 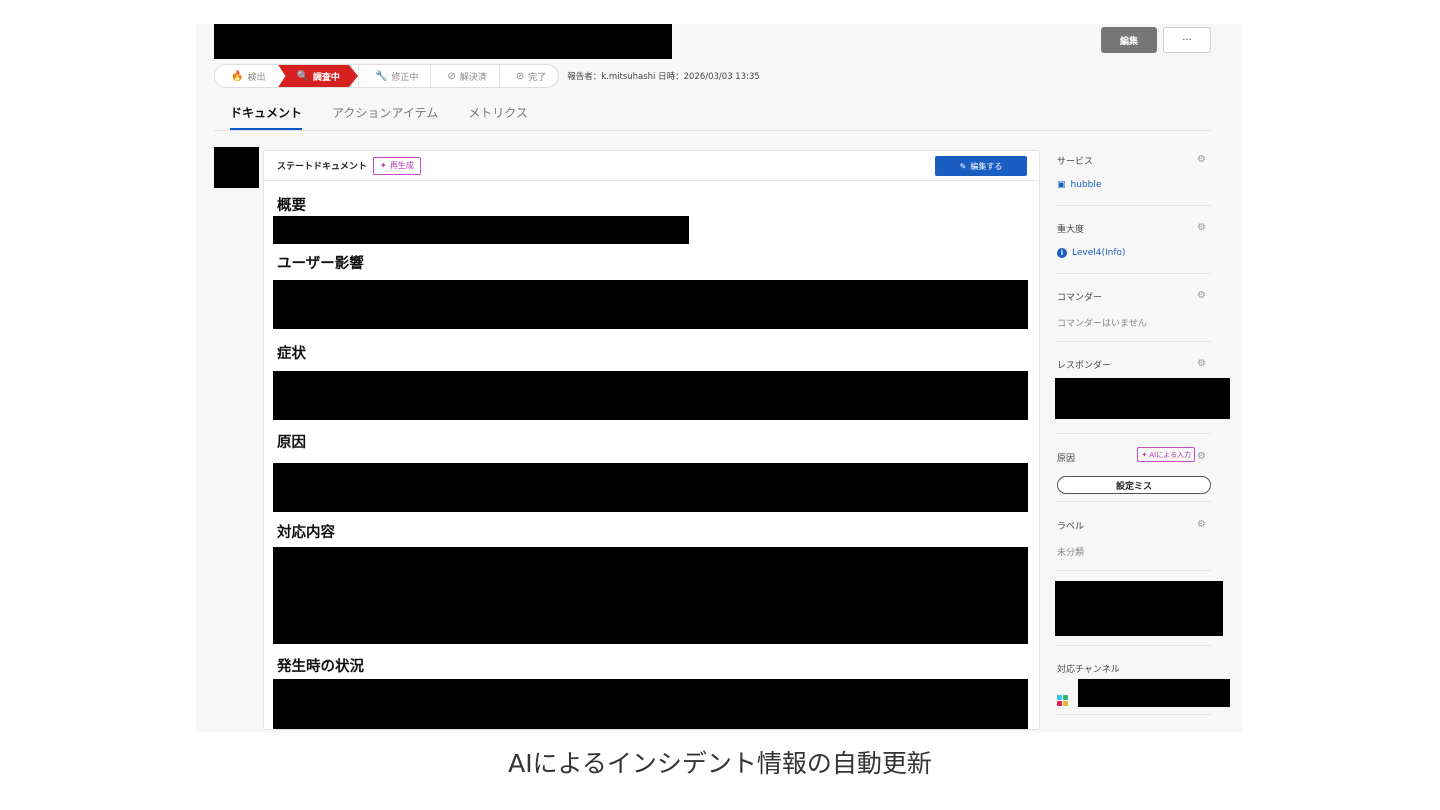 What do you see at coordinates (1062, 700) in the screenshot?
I see `slack-icon` at bounding box center [1062, 700].